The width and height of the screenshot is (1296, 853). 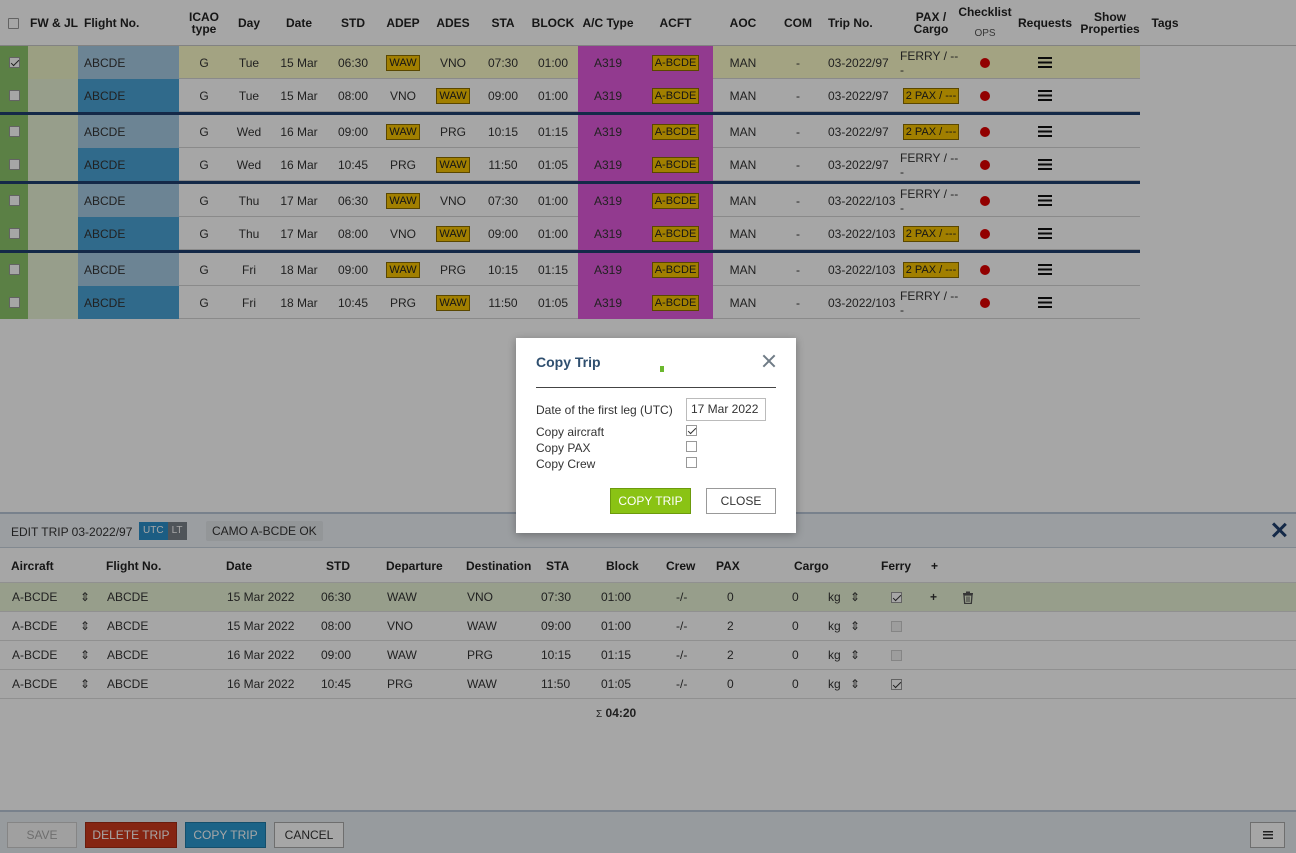 I want to click on dialog-divider, so click(x=656, y=387).